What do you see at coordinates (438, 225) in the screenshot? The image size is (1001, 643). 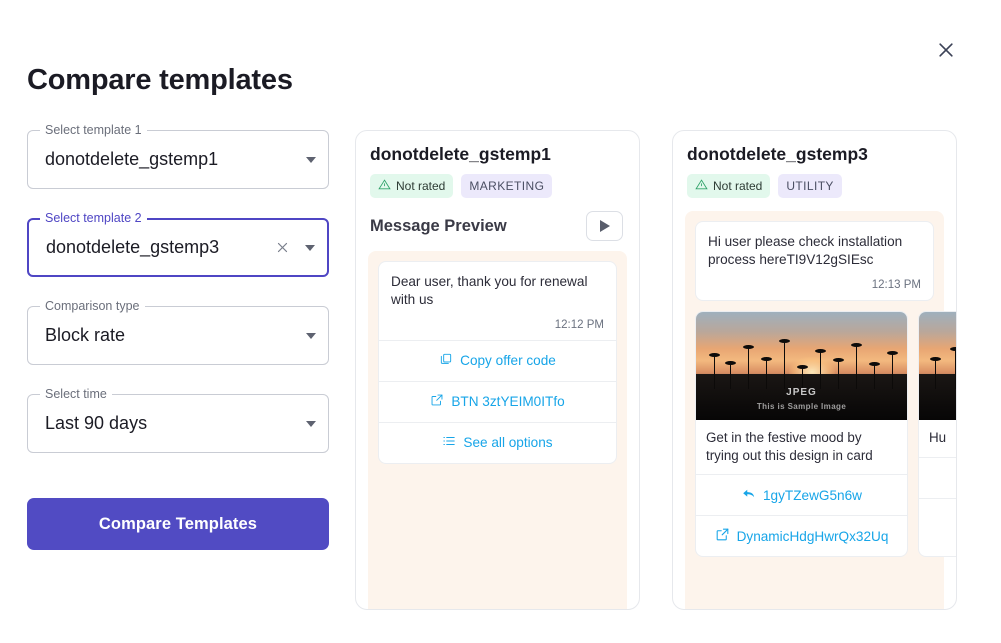 I see `message-preview-label: Message Preview` at bounding box center [438, 225].